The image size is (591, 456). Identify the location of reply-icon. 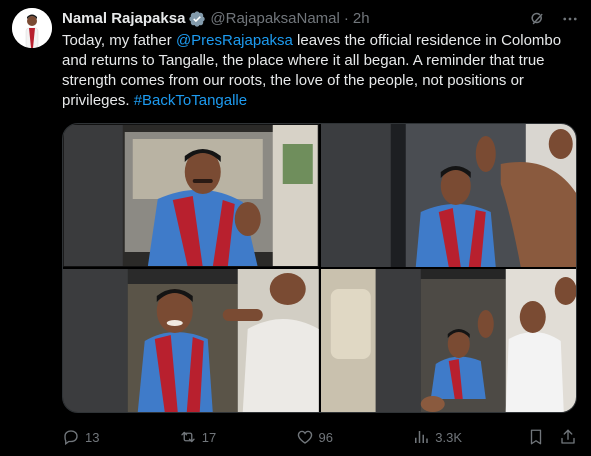
(71, 438).